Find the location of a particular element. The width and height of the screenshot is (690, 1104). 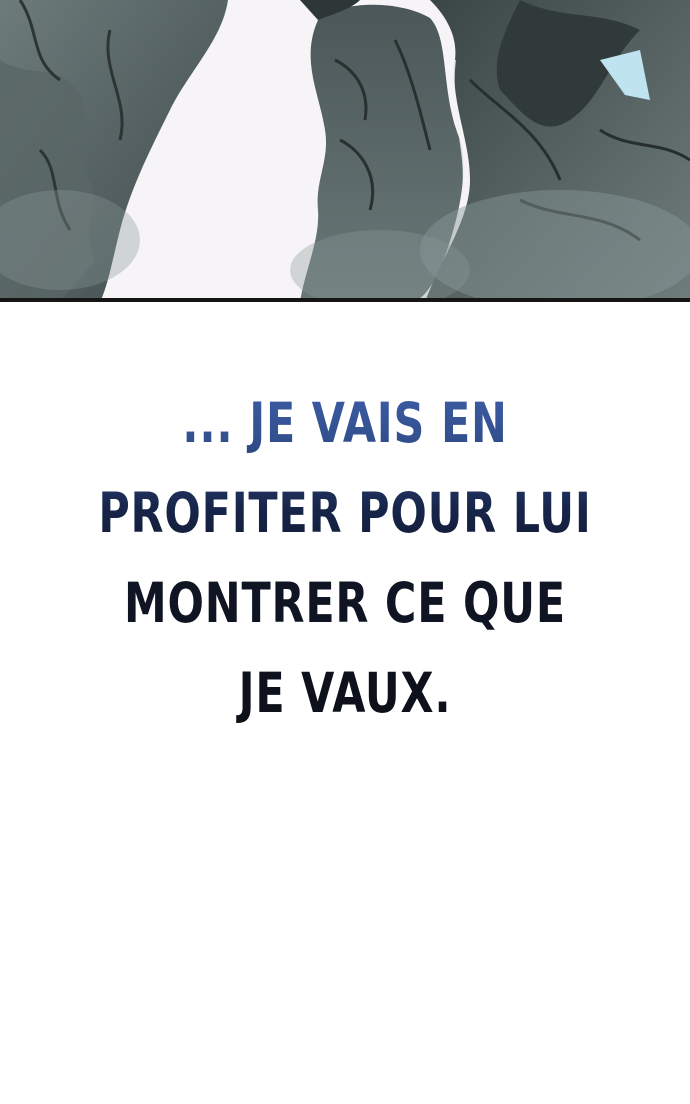

caption-line-2: PROFITER POUR LUI is located at coordinates (345, 513).